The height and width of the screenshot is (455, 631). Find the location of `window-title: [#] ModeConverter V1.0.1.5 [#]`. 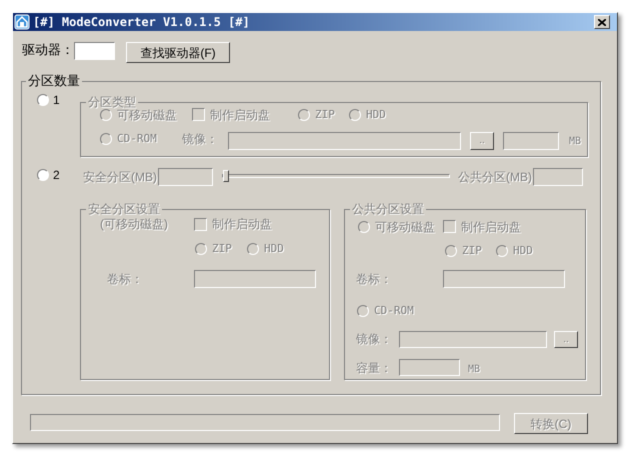

window-title: [#] ModeConverter V1.0.1.5 [#] is located at coordinates (141, 22).